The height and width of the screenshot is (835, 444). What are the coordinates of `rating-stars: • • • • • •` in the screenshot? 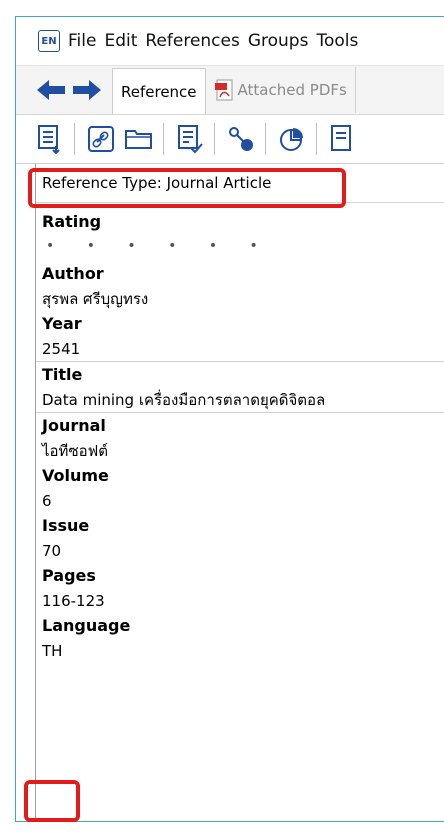 It's located at (243, 246).